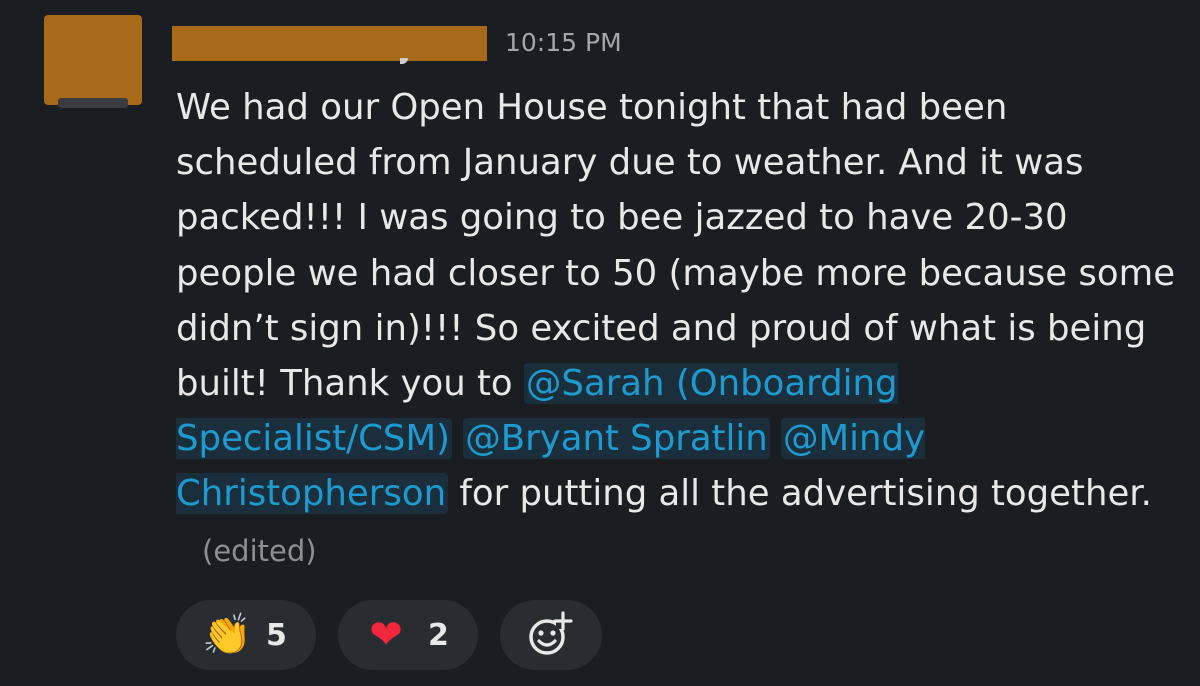  I want to click on timestamp: 10:15 PM, so click(563, 42).